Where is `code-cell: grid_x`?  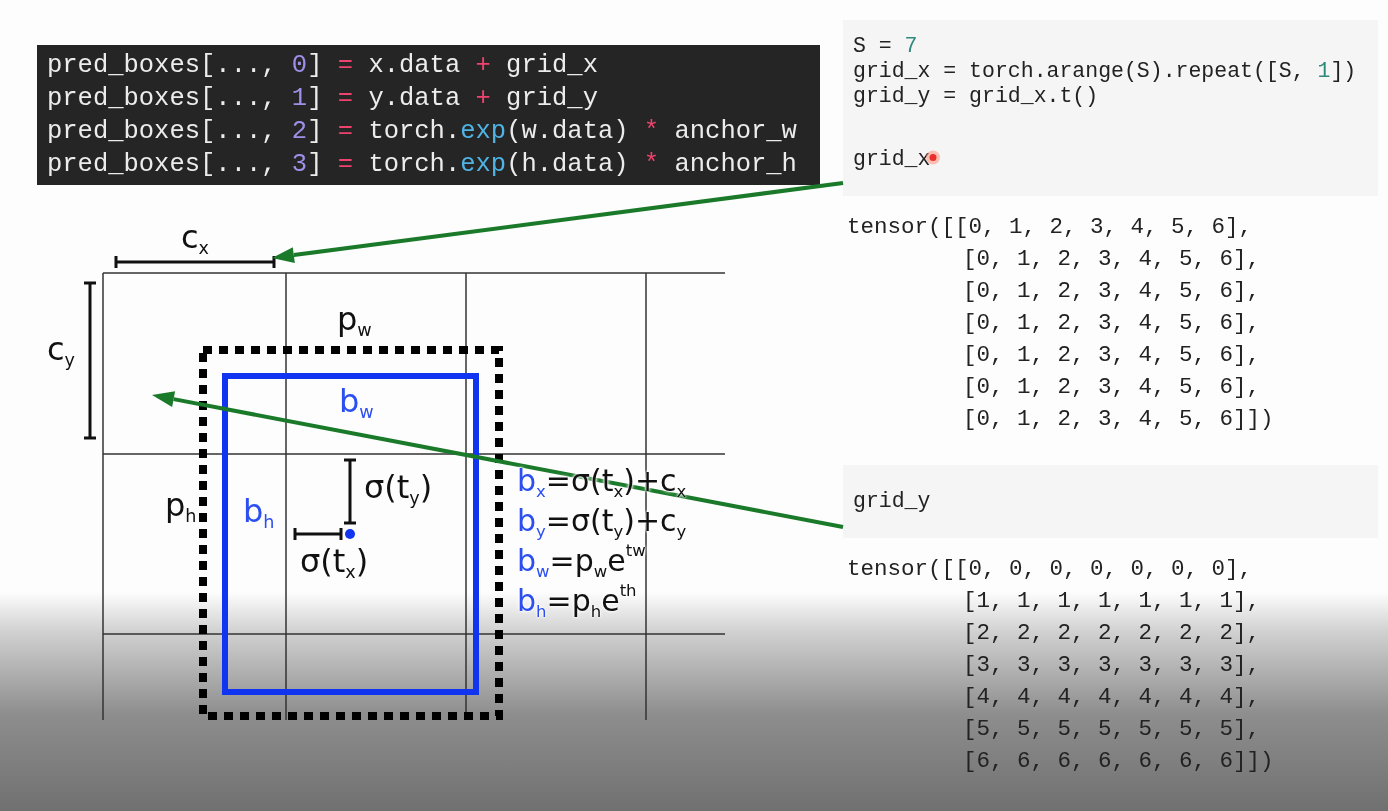 code-cell: grid_x is located at coordinates (1110, 159).